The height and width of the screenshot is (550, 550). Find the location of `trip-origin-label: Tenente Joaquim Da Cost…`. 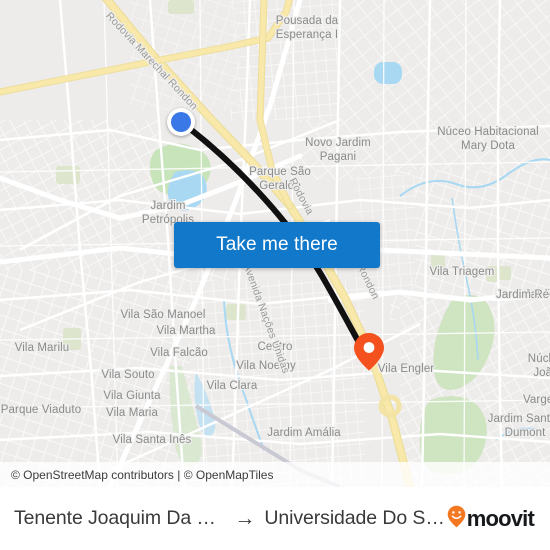

trip-origin-label: Tenente Joaquim Da Cost… is located at coordinates (119, 518).